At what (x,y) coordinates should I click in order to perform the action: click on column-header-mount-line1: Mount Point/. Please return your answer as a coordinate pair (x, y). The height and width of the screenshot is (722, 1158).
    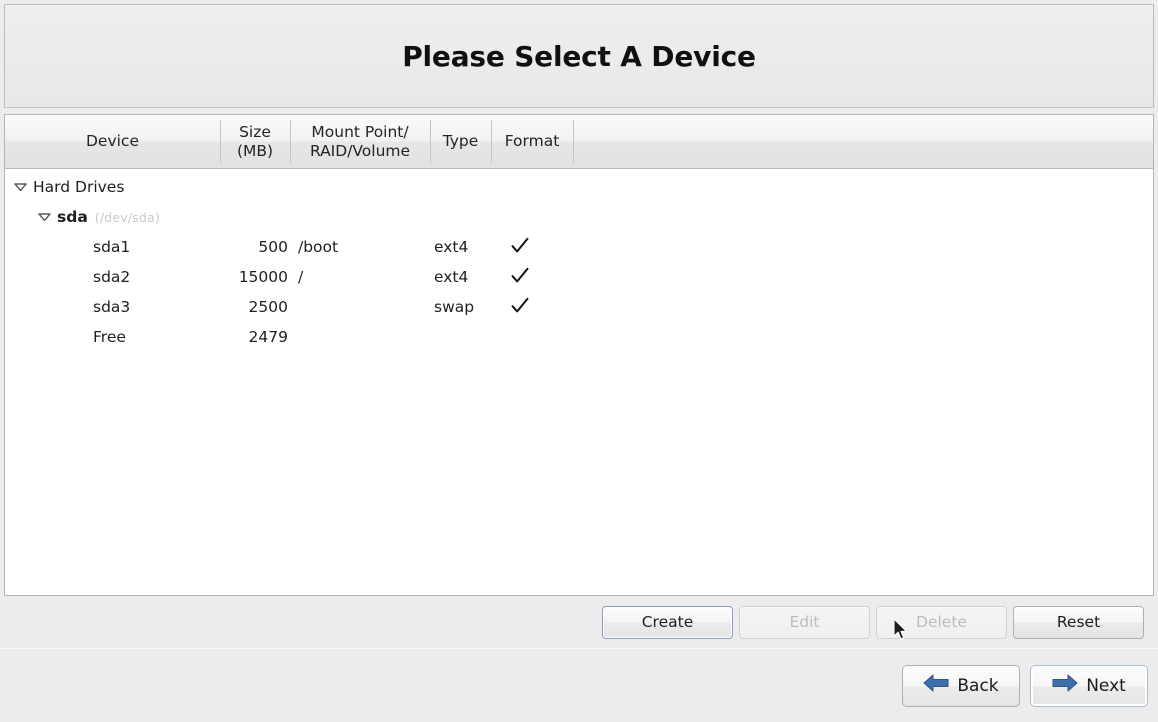
    Looking at the image, I should click on (360, 132).